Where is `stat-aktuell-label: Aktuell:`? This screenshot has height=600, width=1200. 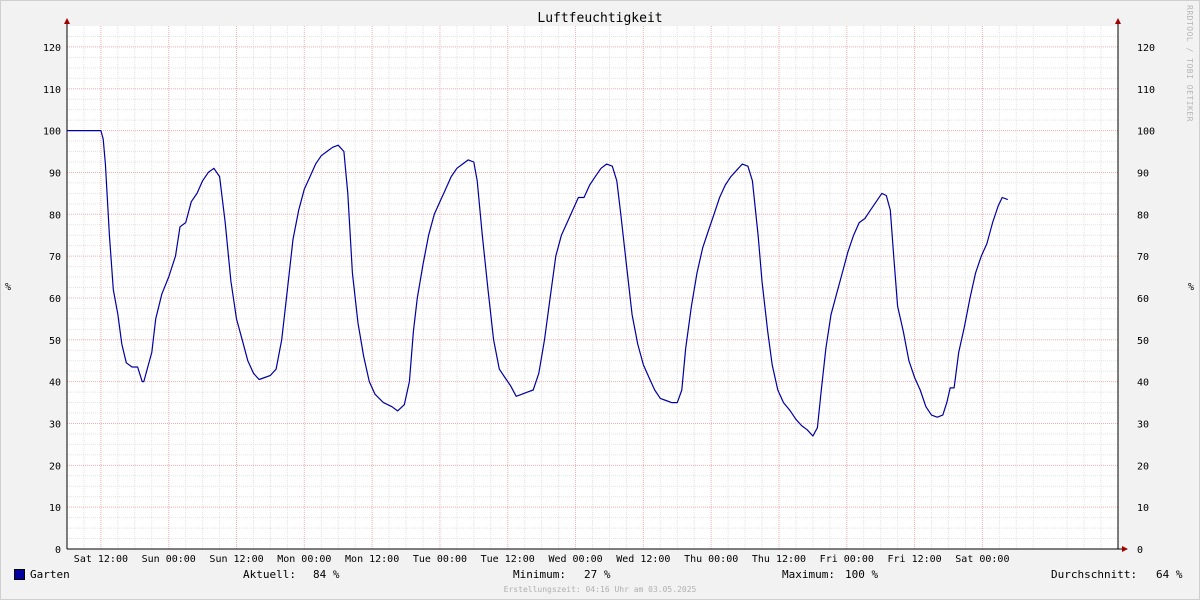
stat-aktuell-label: Aktuell: is located at coordinates (269, 574).